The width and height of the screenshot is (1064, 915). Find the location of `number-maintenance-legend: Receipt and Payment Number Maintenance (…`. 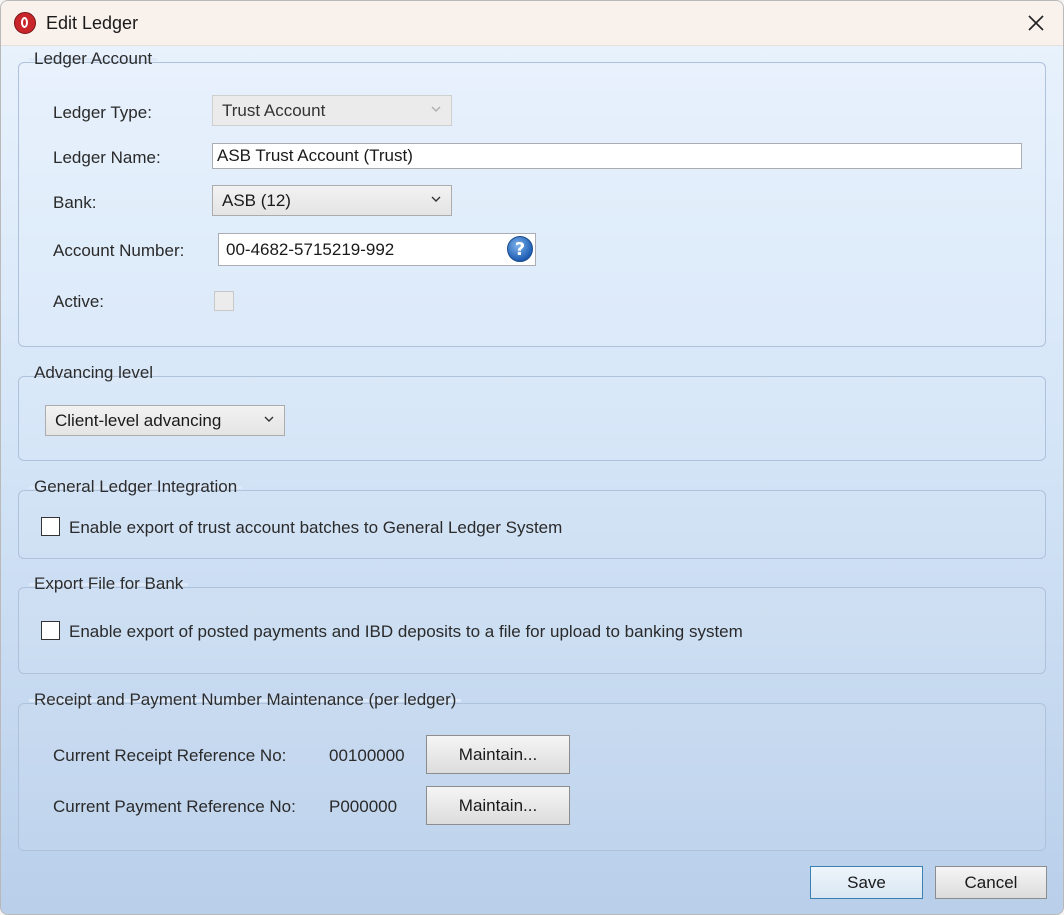

number-maintenance-legend: Receipt and Payment Number Maintenance (… is located at coordinates (245, 700).